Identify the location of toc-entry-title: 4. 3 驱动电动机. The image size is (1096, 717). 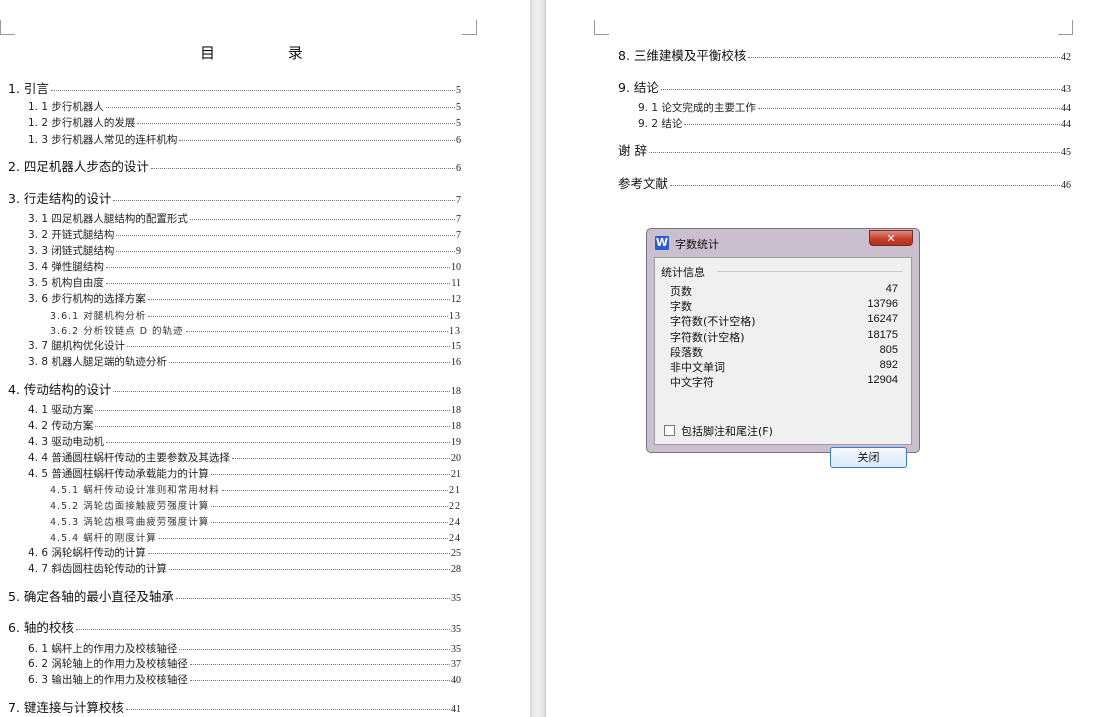
(66, 442).